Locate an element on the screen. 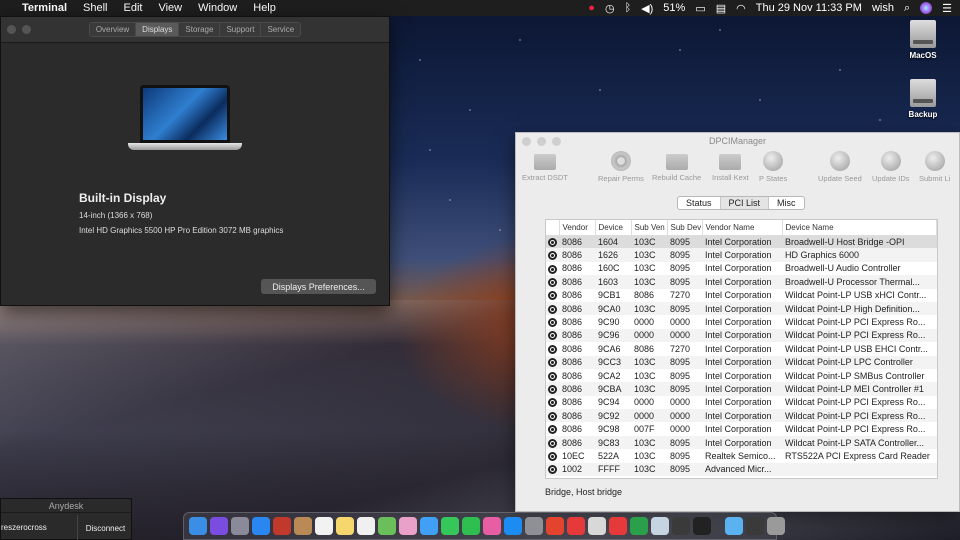  dock-photo-booth-icon is located at coordinates (282, 526).